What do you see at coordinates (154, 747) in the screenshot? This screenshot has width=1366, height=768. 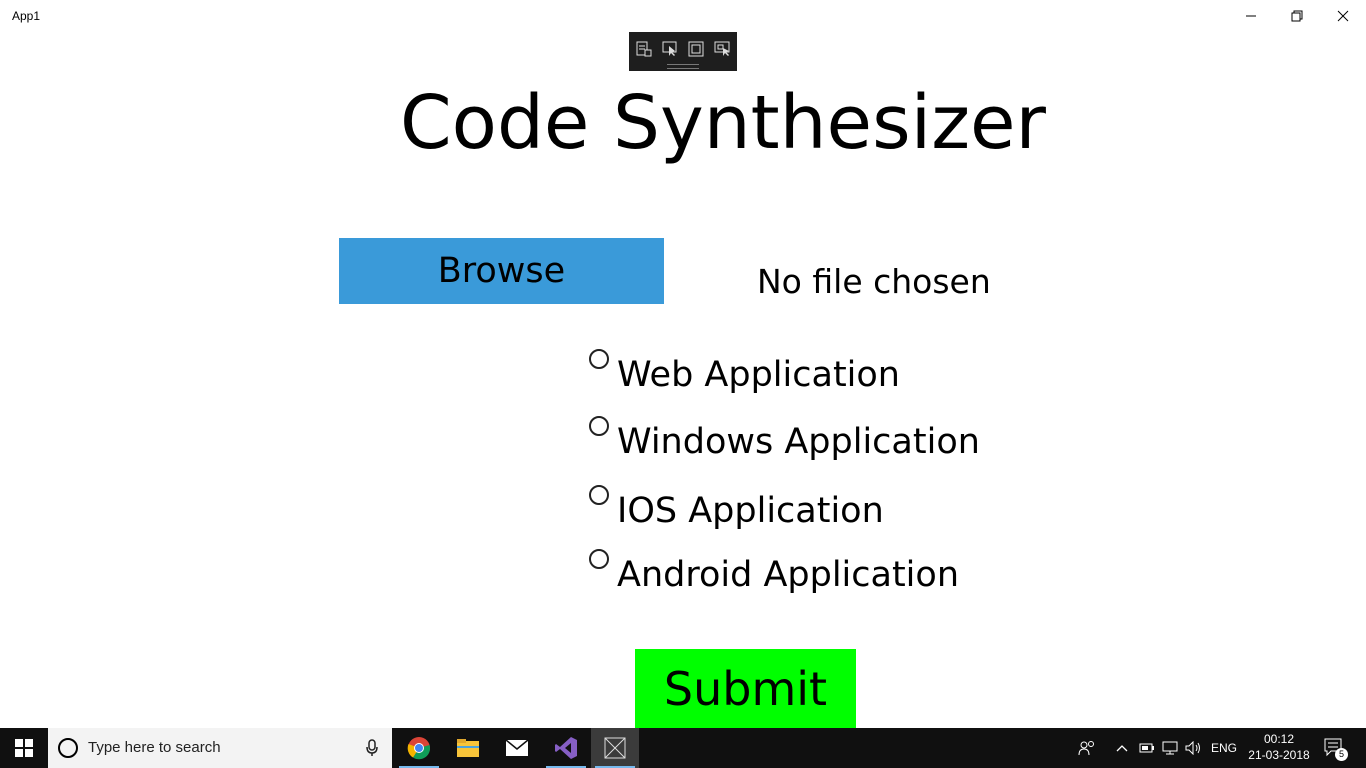 I see `search-placeholder: Type here to search` at bounding box center [154, 747].